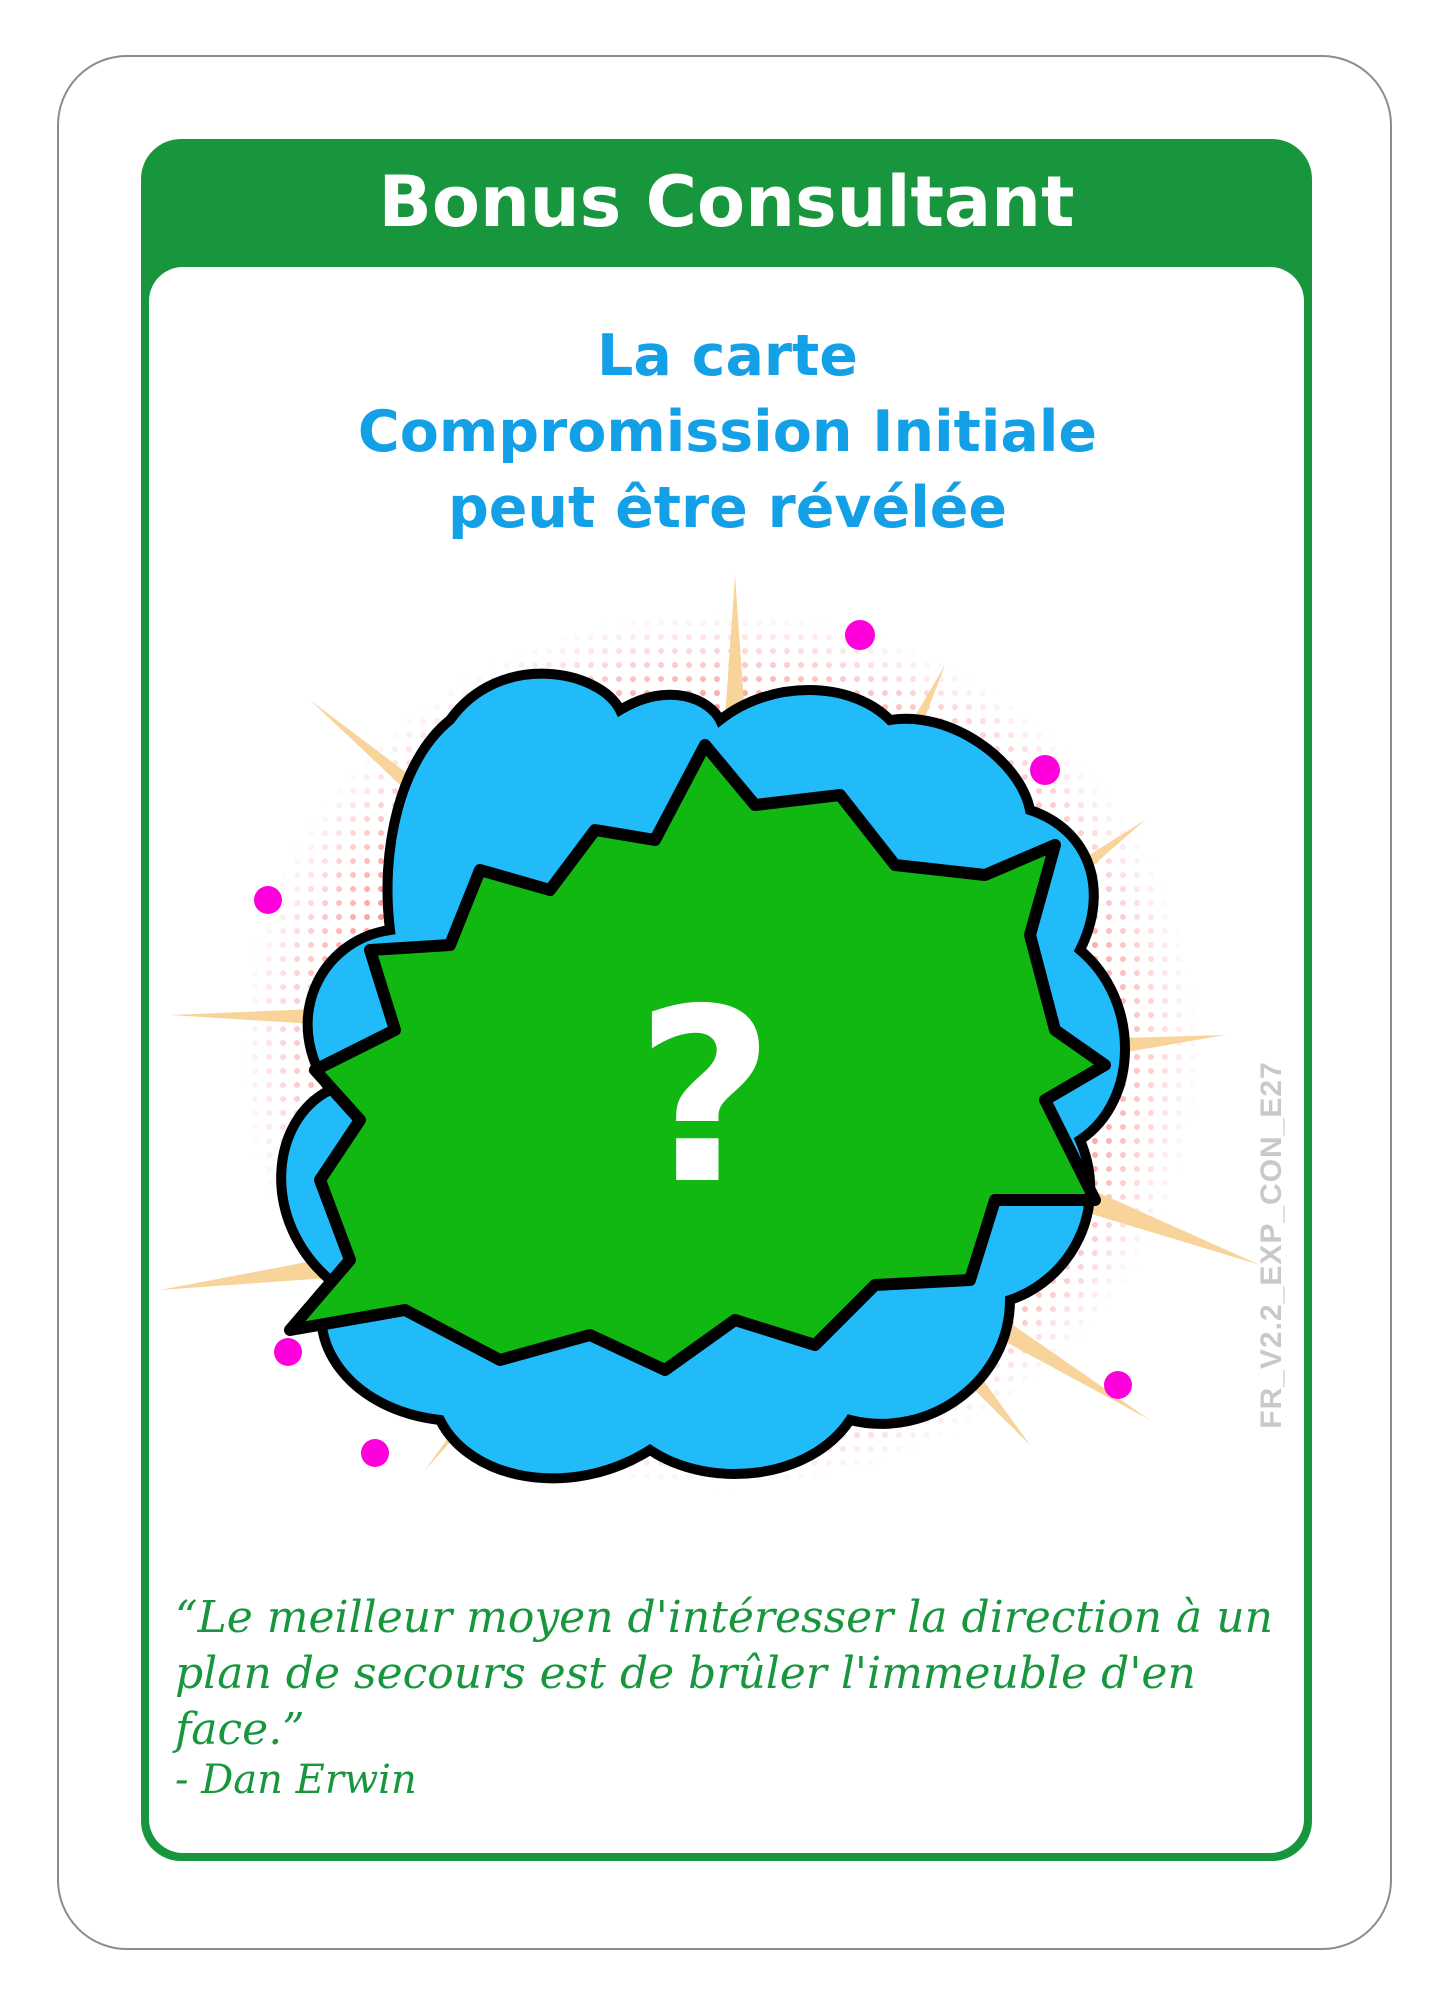 This screenshot has width=1451, height=2000. Describe the element at coordinates (727, 508) in the screenshot. I see `card-effect-line-3: peut être révélée` at that location.